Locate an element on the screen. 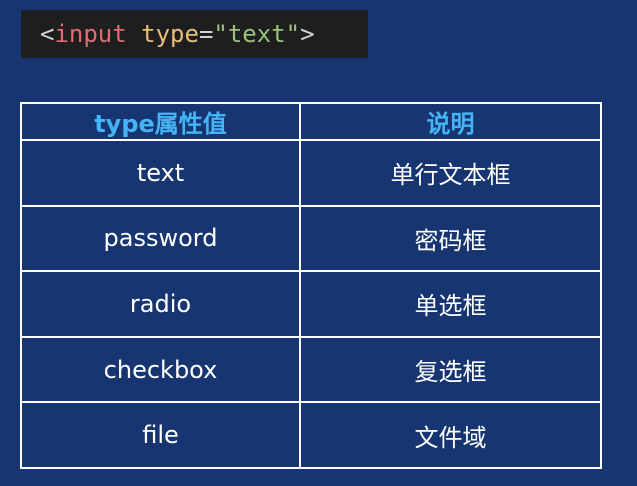 This screenshot has width=637, height=486. cell-description: 密码框 is located at coordinates (450, 238).